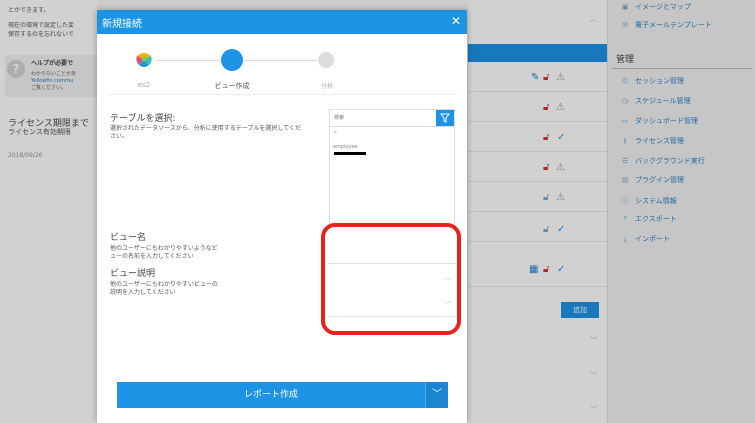 This screenshot has width=755, height=423. What do you see at coordinates (391, 279) in the screenshot?
I see `annotation-highlight-box` at bounding box center [391, 279].